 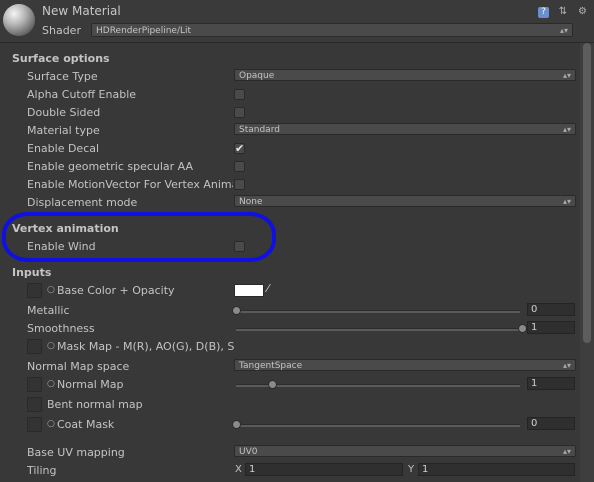 I want to click on metallic-value-field: 0, so click(x=551, y=309).